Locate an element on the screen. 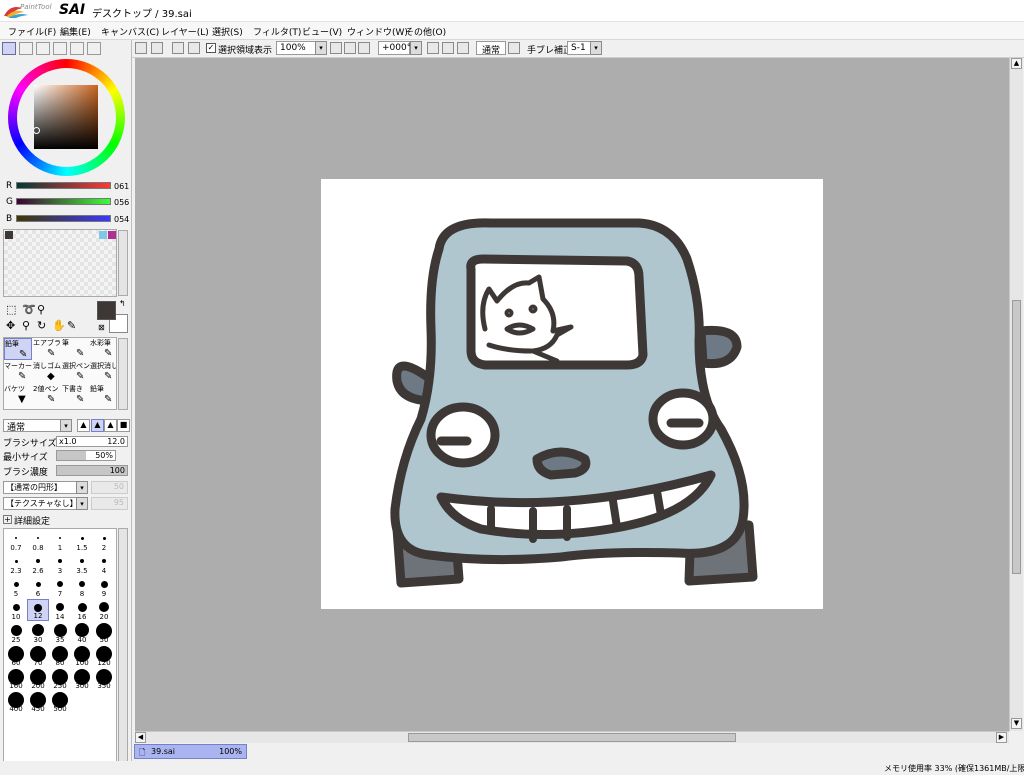 The image size is (1024, 775). tool-palette-scrollbar is located at coordinates (123, 374).